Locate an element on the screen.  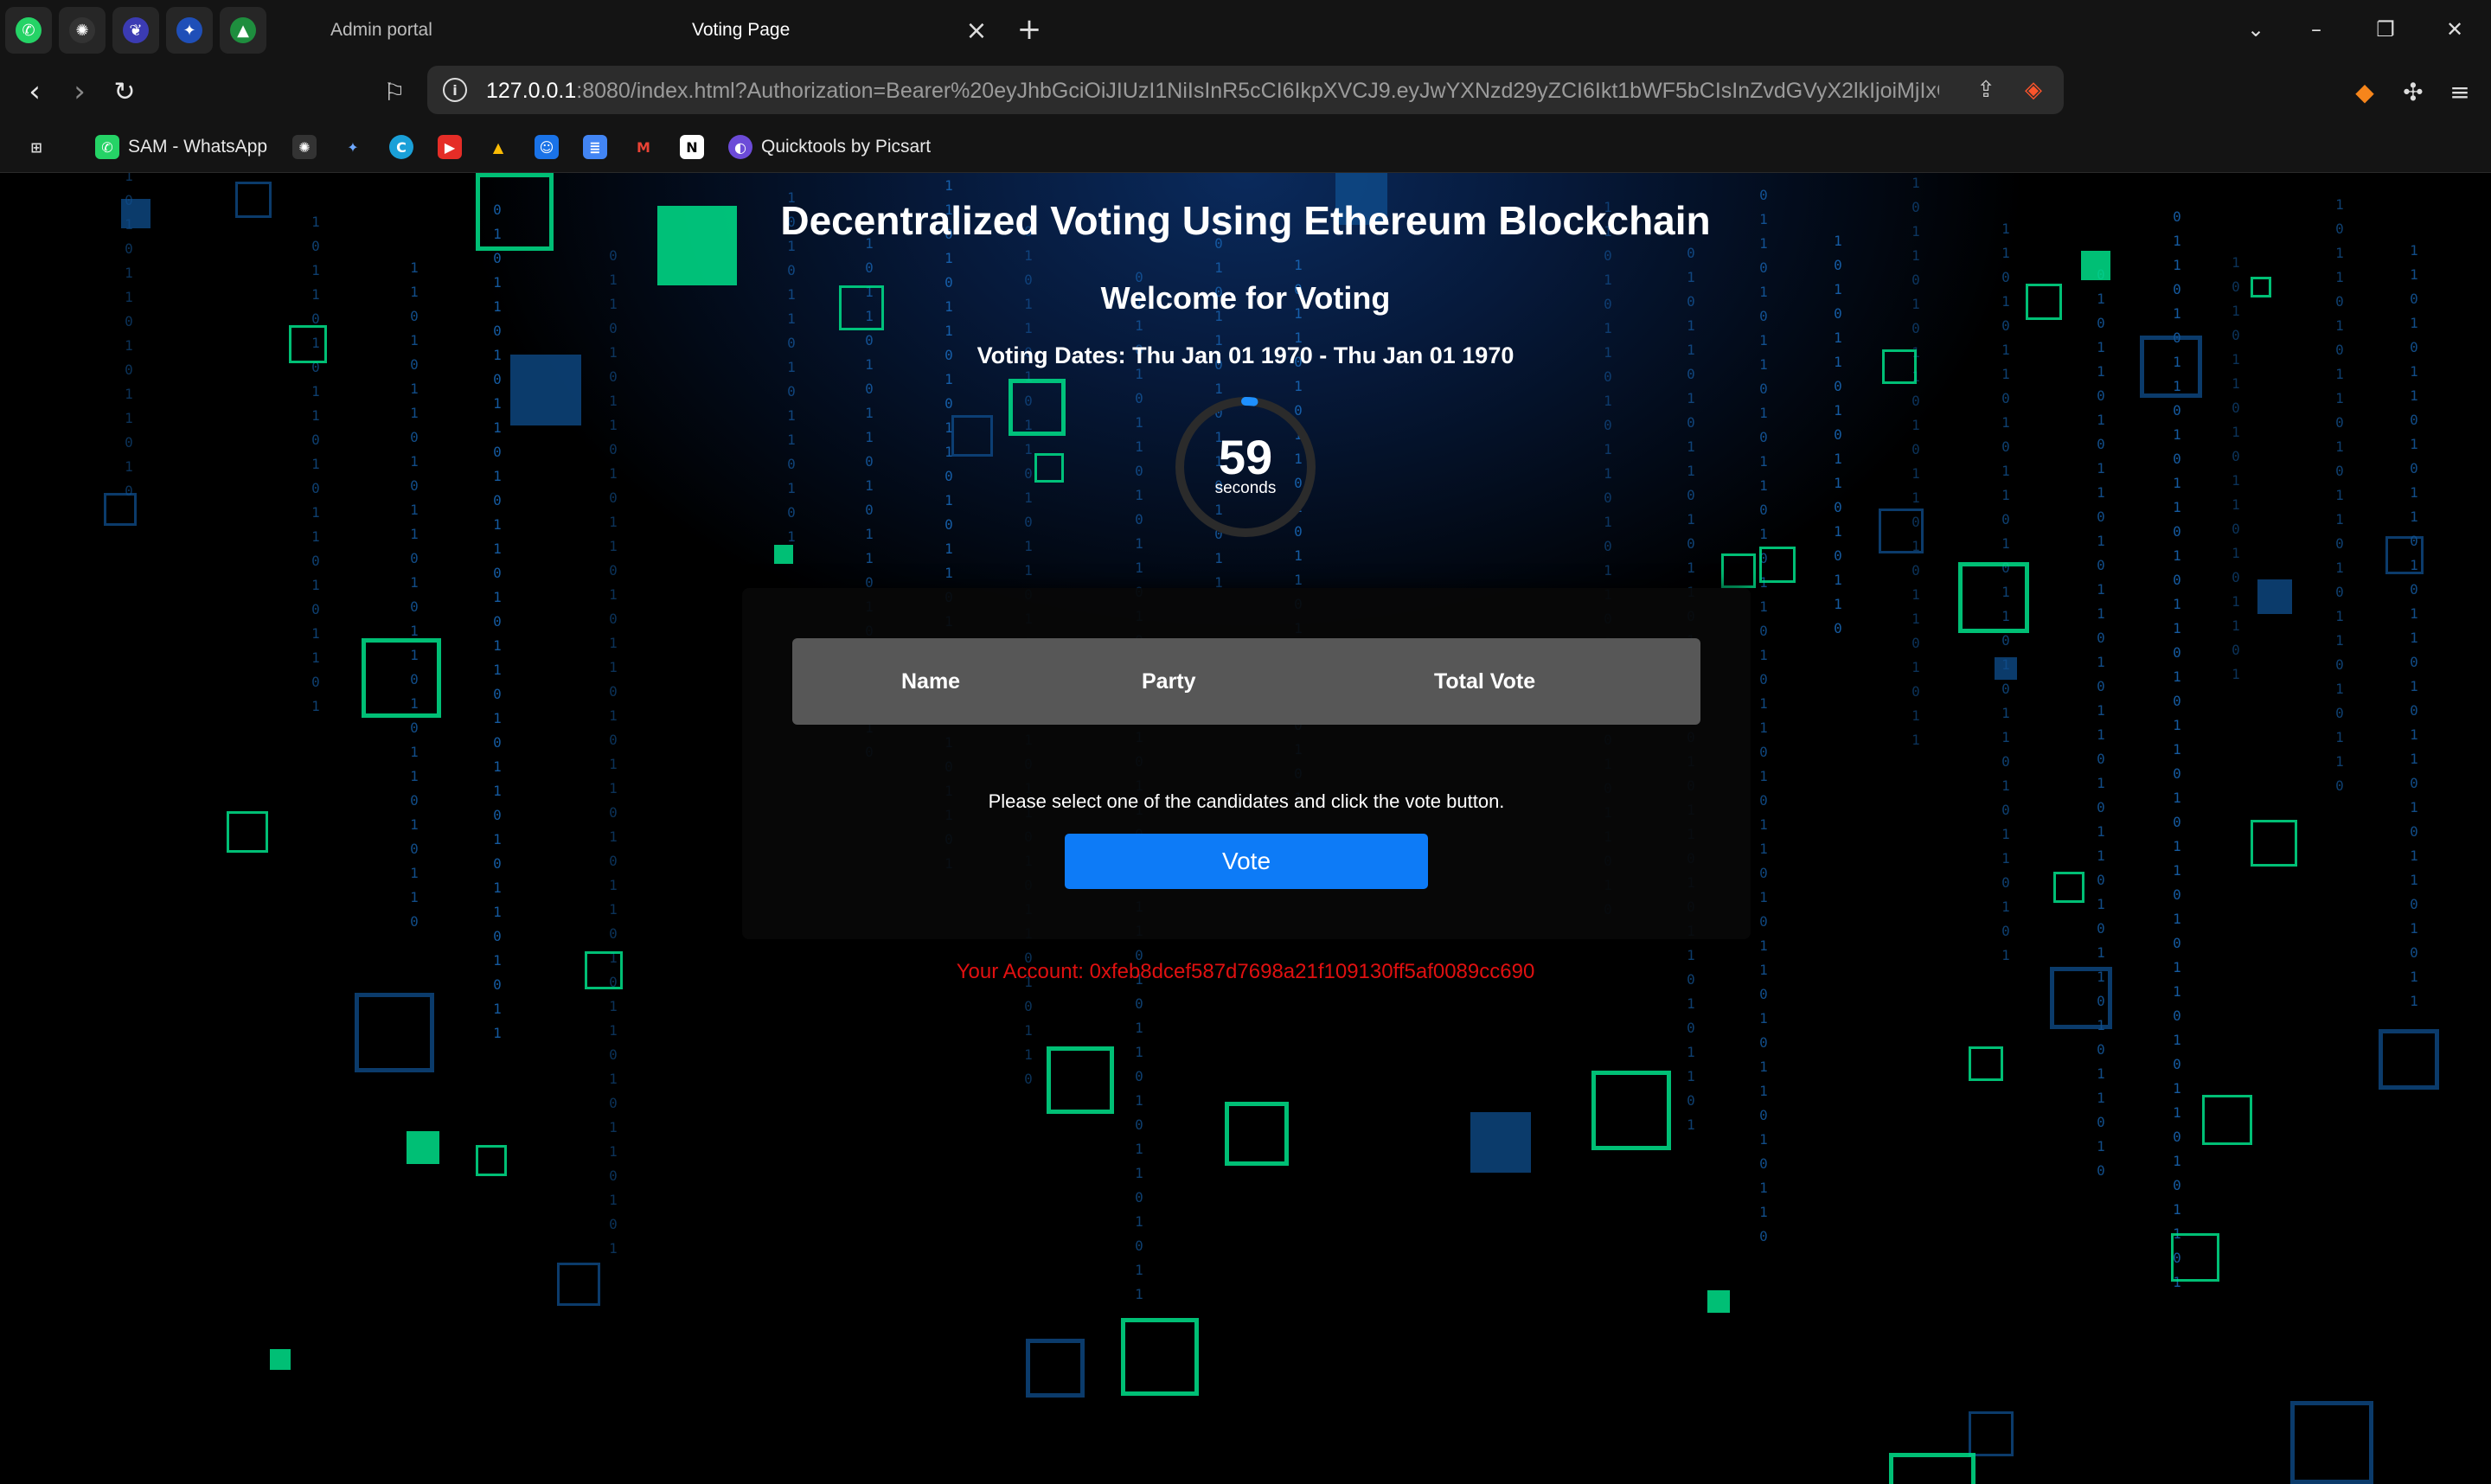
pinned-tab-gemini: ✦ is located at coordinates (189, 31).